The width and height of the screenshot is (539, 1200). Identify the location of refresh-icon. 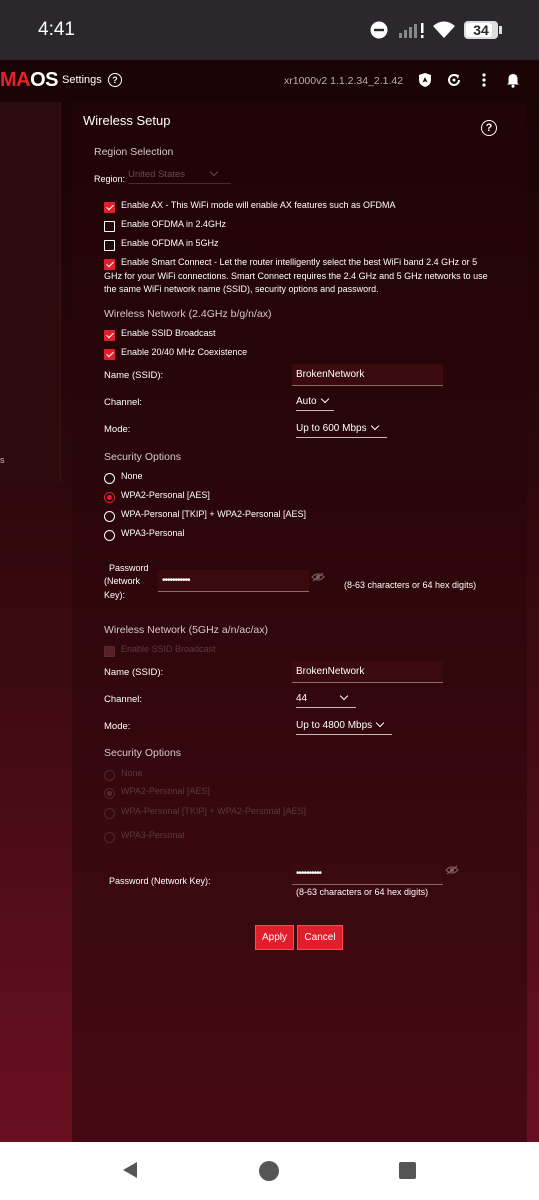
(454, 80).